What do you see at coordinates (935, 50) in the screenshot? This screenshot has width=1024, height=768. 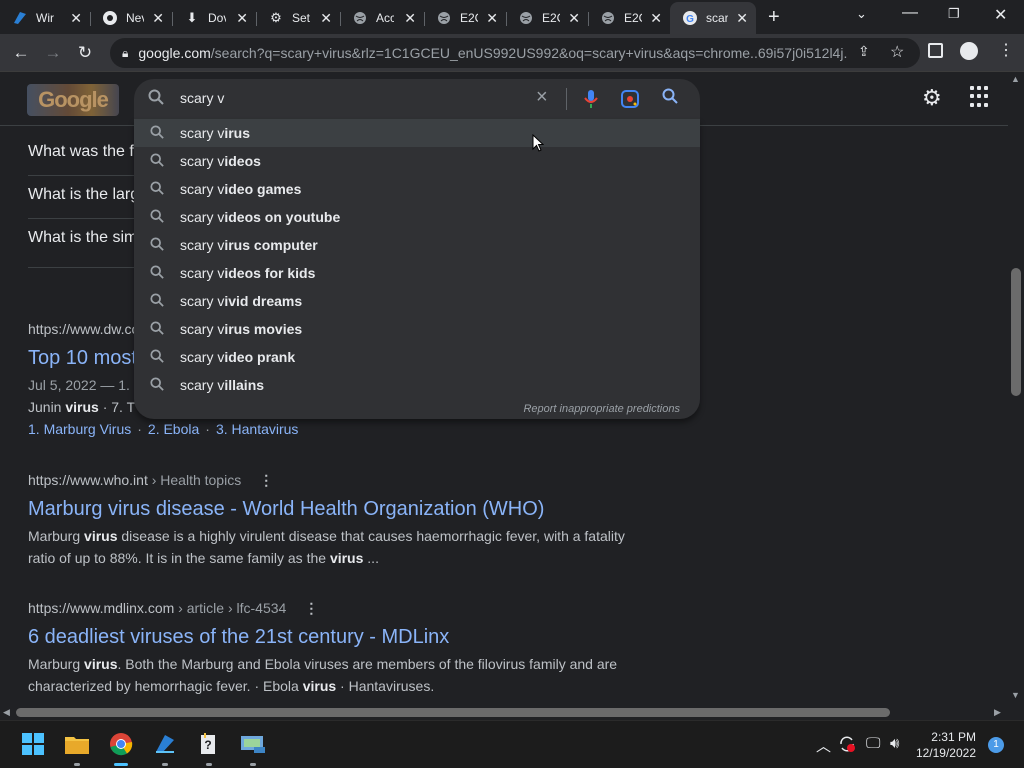 I see `side-panel-icon` at bounding box center [935, 50].